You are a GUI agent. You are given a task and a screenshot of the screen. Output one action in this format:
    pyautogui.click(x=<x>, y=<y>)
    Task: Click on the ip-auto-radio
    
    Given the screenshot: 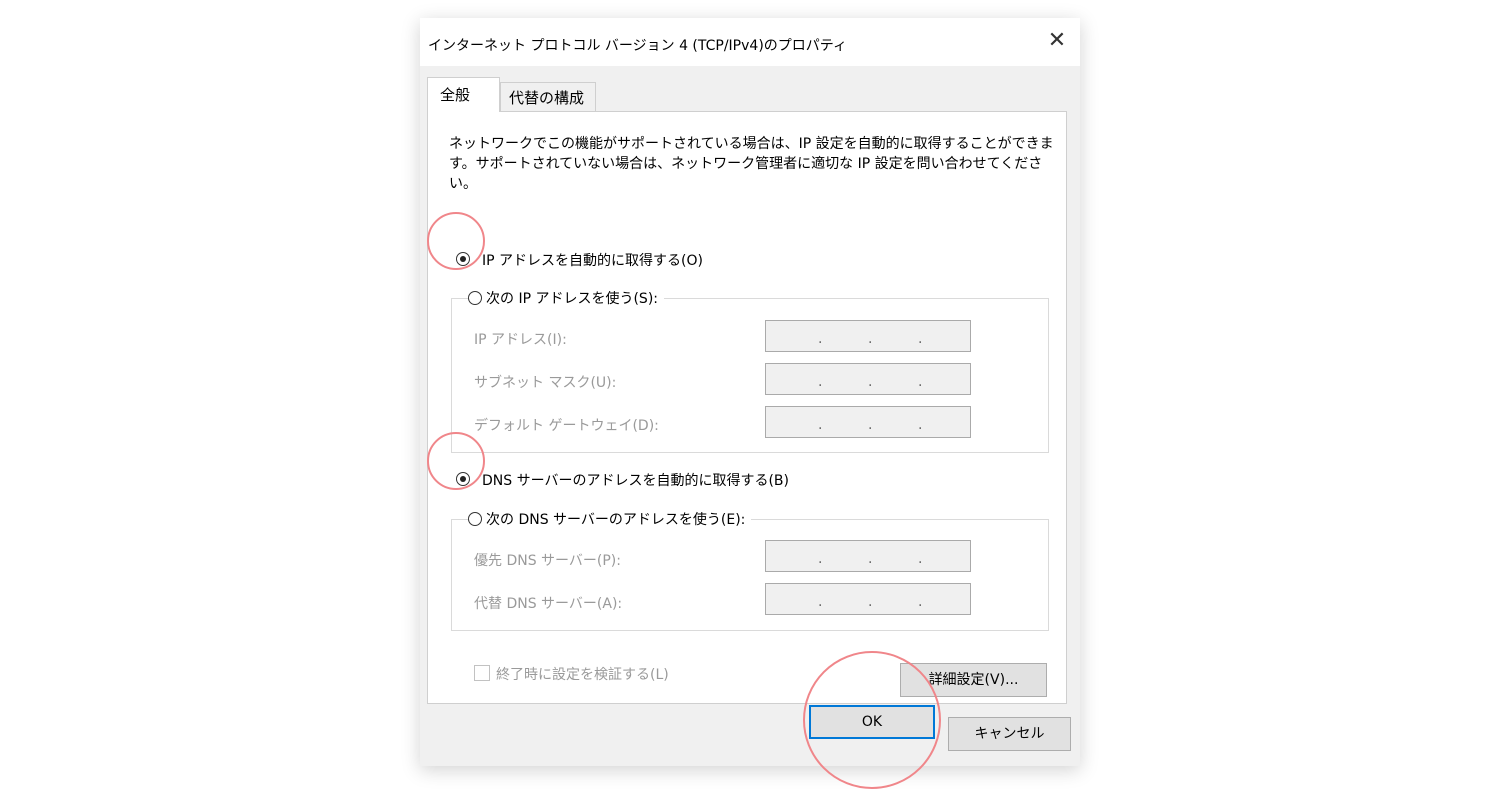 What is the action you would take?
    pyautogui.click(x=463, y=259)
    